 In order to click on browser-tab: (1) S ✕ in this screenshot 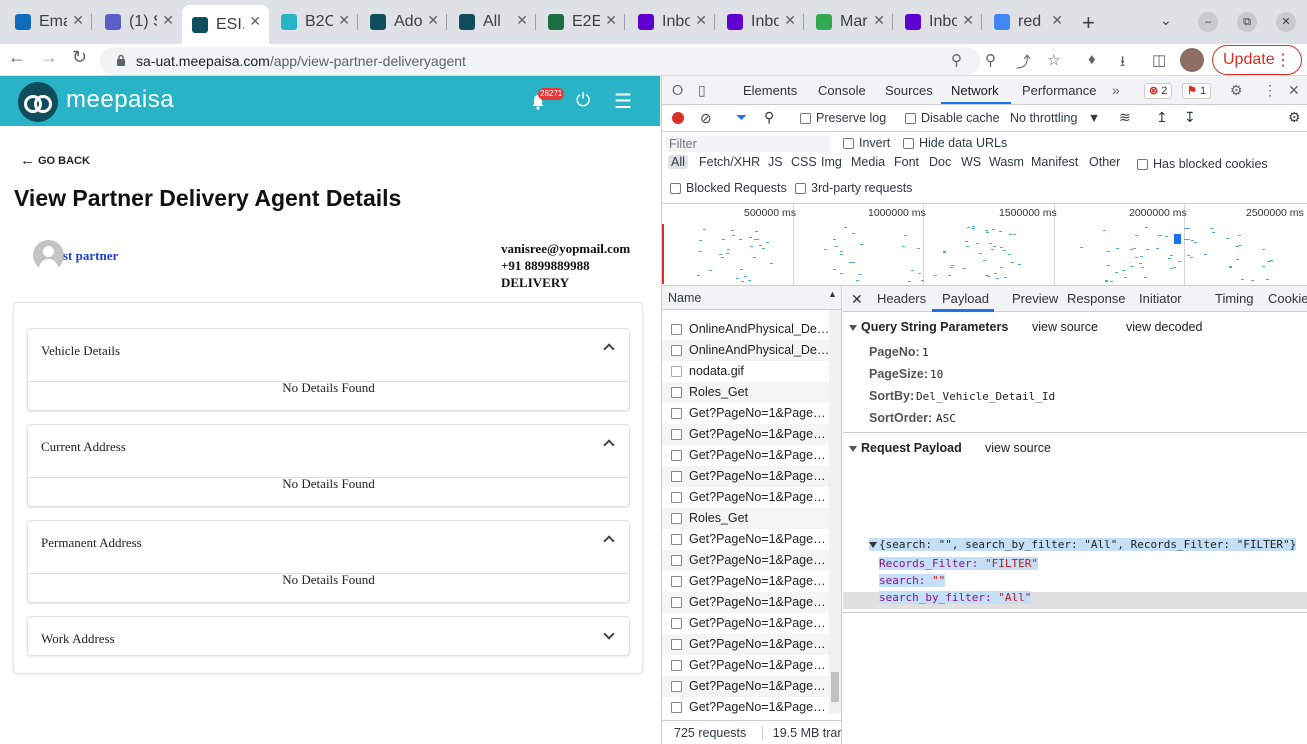, I will do `click(138, 22)`.